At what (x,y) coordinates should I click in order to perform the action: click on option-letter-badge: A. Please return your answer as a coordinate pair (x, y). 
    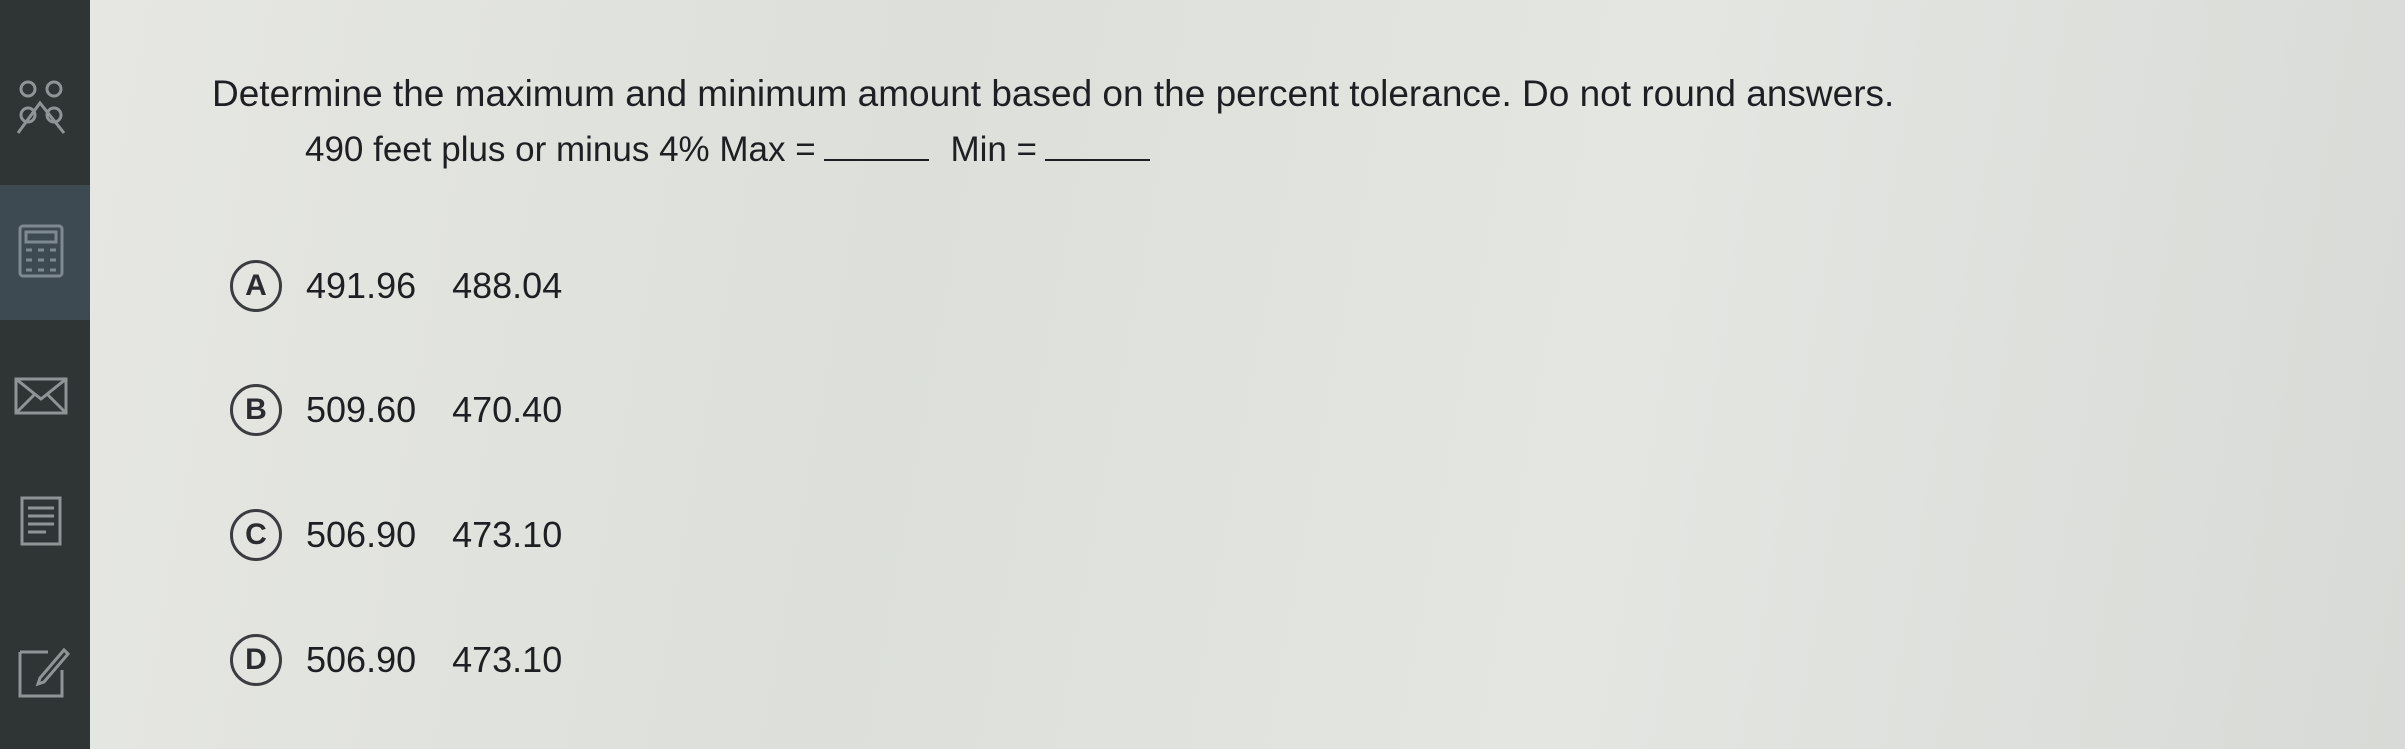
    Looking at the image, I should click on (256, 285).